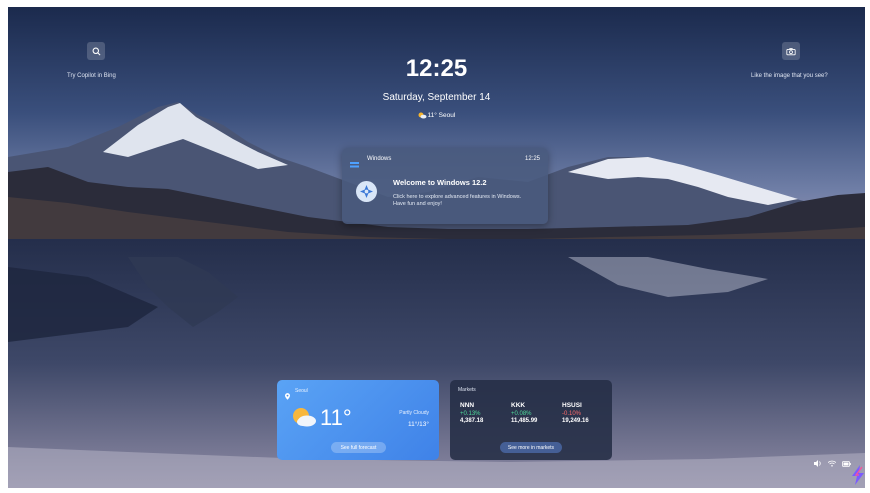  What do you see at coordinates (467, 390) in the screenshot?
I see `markets-title: Markets` at bounding box center [467, 390].